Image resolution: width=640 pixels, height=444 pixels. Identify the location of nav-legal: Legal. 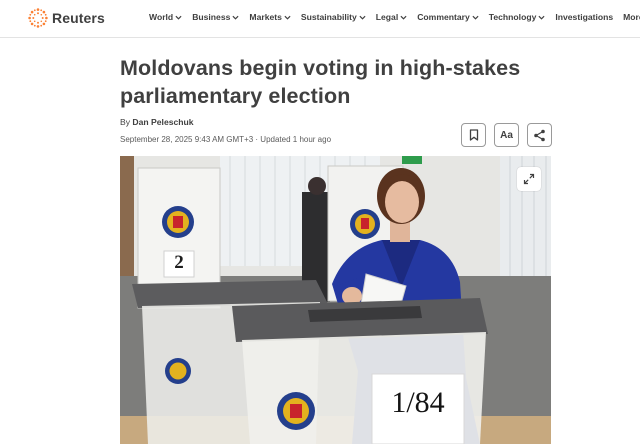
(391, 17).